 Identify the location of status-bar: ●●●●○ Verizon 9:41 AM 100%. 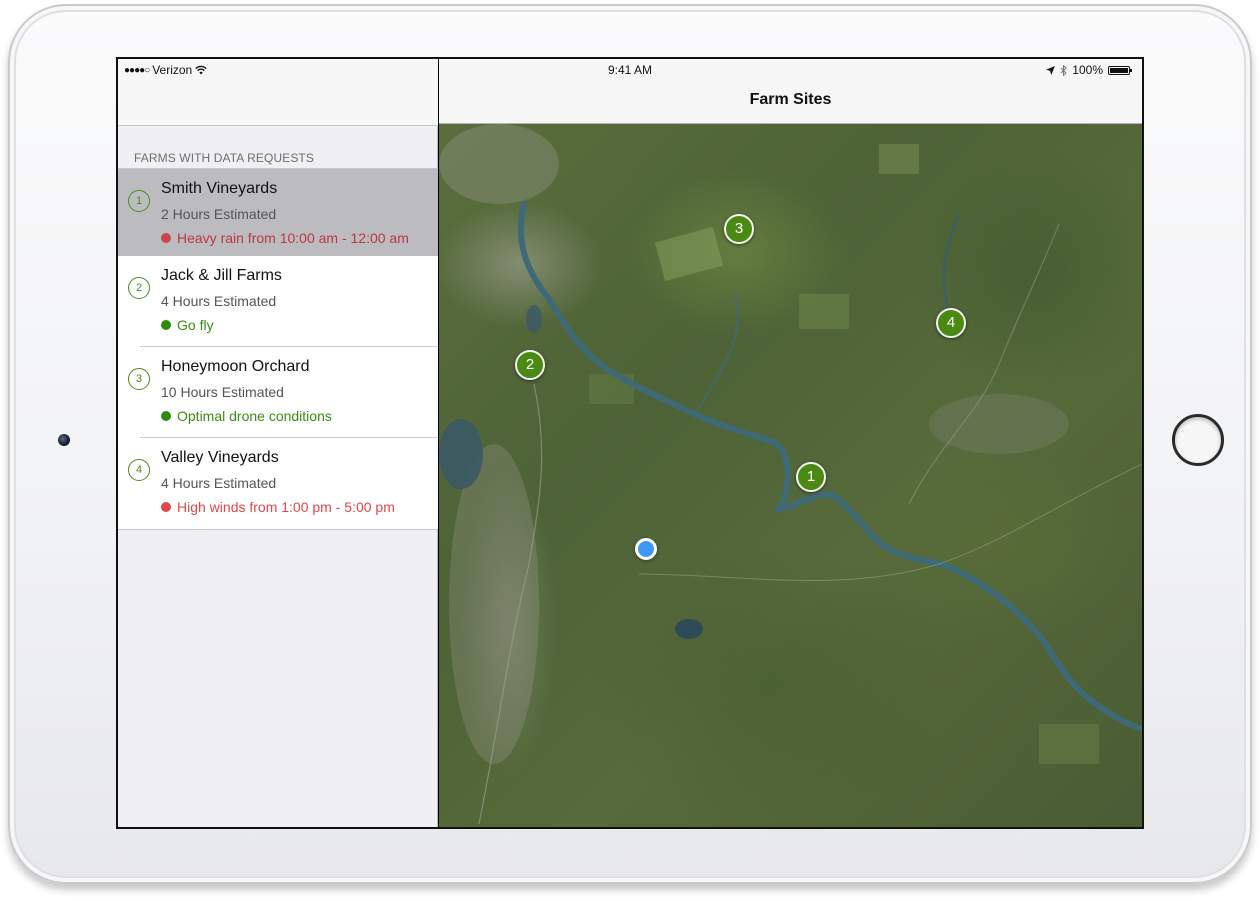
(630, 70).